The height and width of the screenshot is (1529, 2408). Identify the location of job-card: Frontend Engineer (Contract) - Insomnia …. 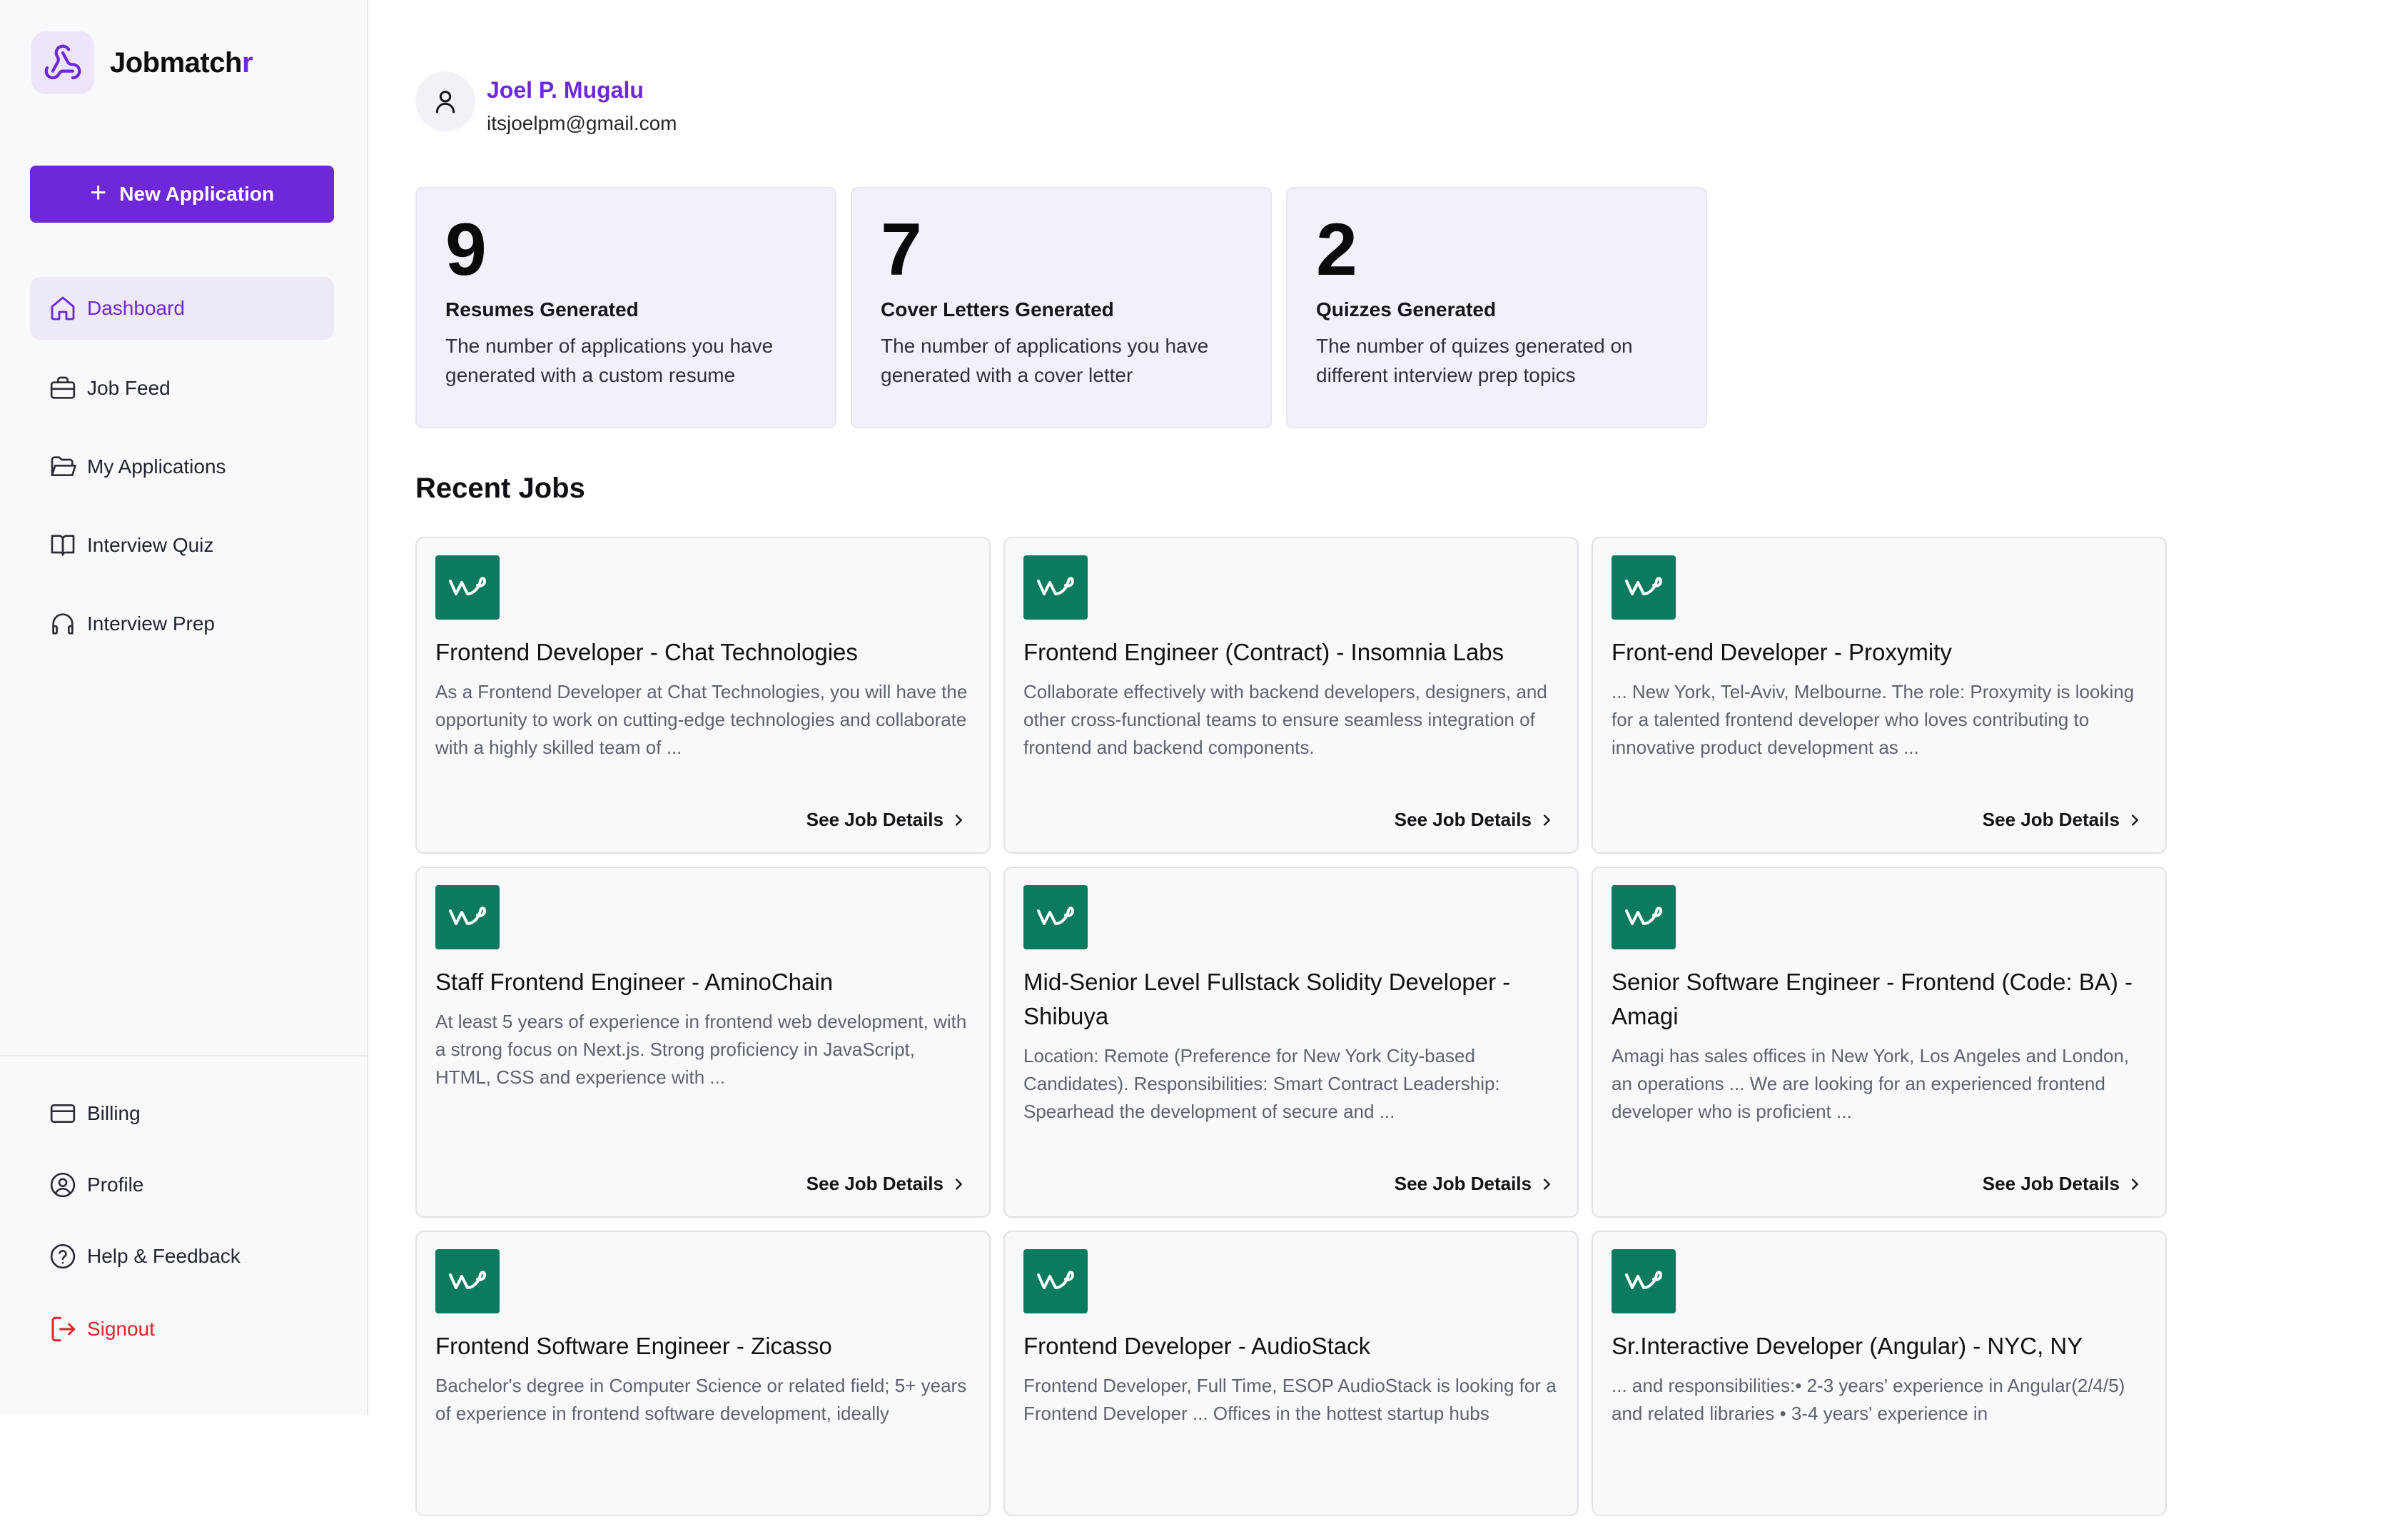
(1291, 695).